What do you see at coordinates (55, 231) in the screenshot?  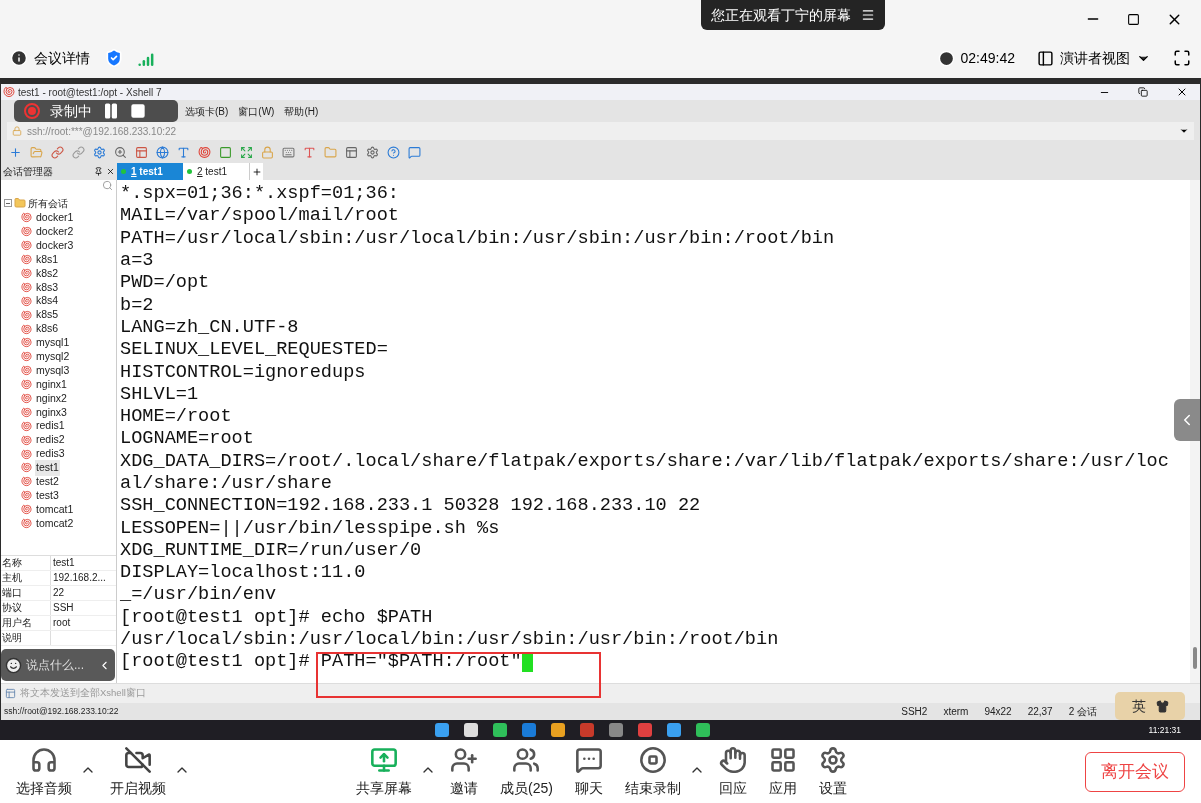 I see `tree-item: docker2` at bounding box center [55, 231].